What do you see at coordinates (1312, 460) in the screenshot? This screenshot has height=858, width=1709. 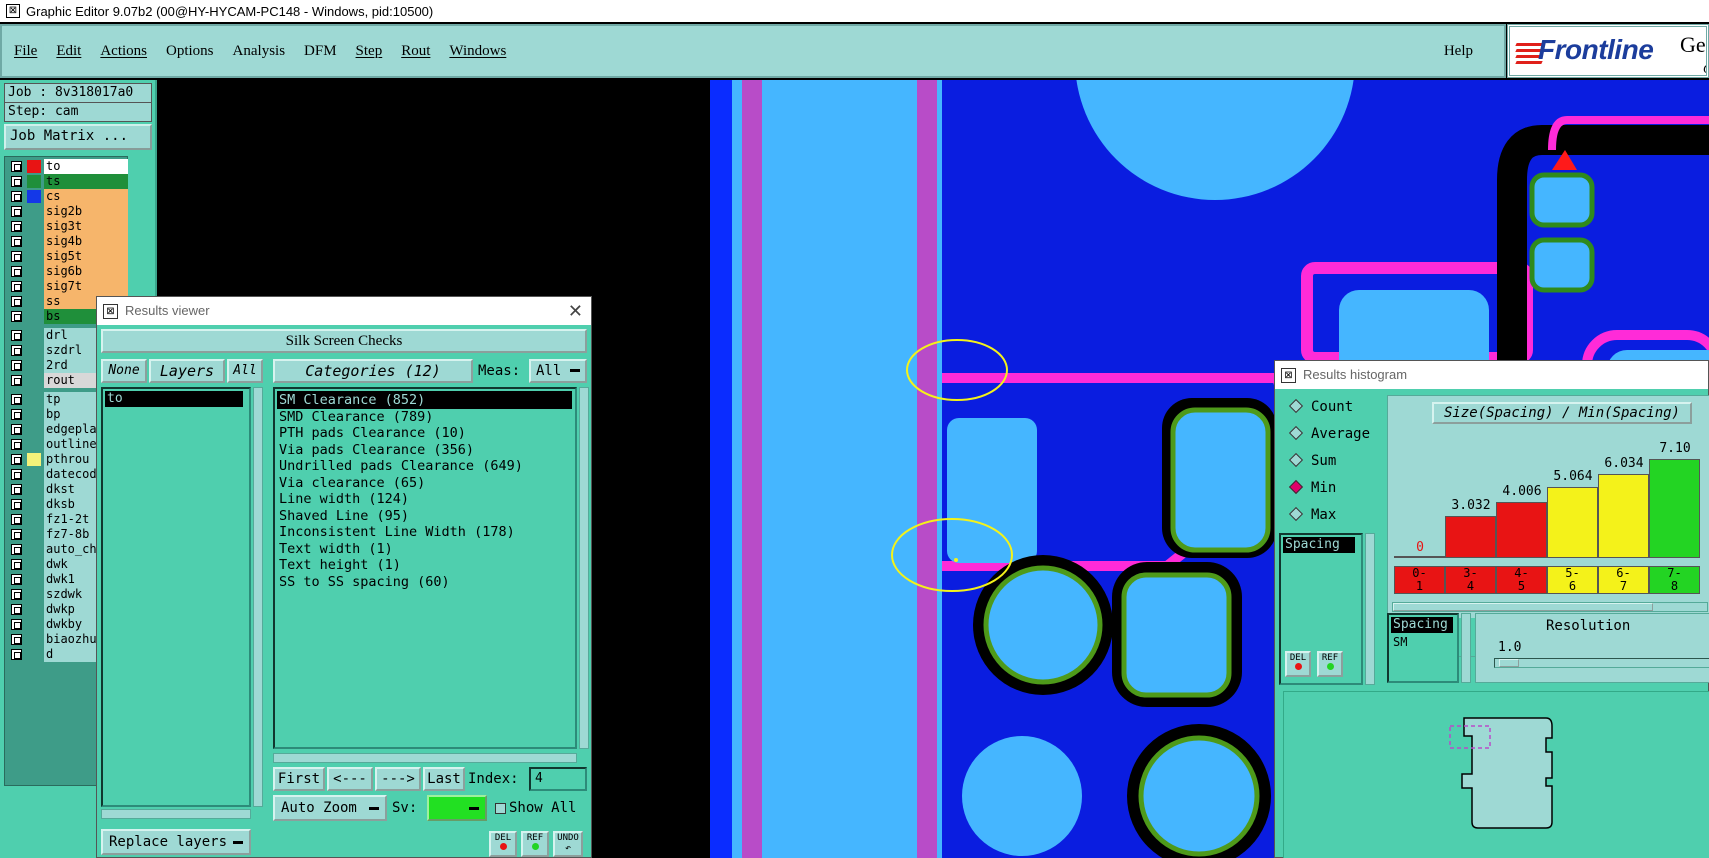 I see `mode-sum-radio: Sum` at bounding box center [1312, 460].